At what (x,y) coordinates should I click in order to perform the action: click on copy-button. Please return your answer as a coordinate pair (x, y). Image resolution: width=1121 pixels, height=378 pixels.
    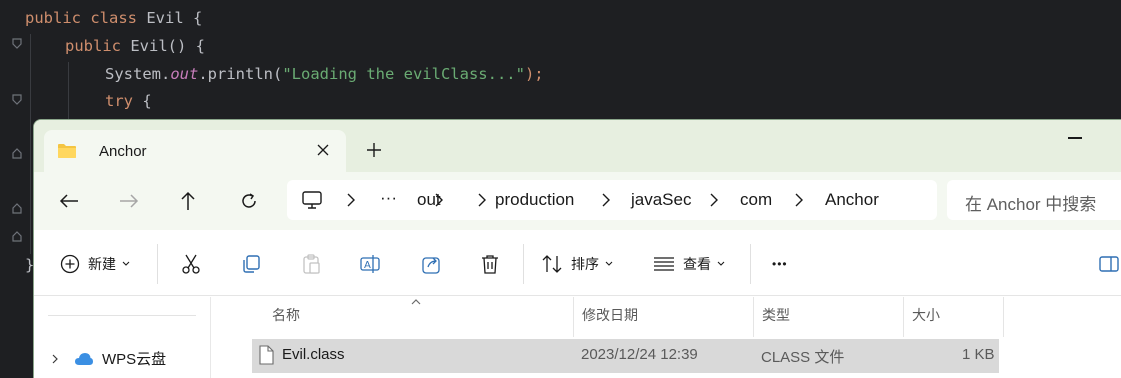
    Looking at the image, I should click on (251, 264).